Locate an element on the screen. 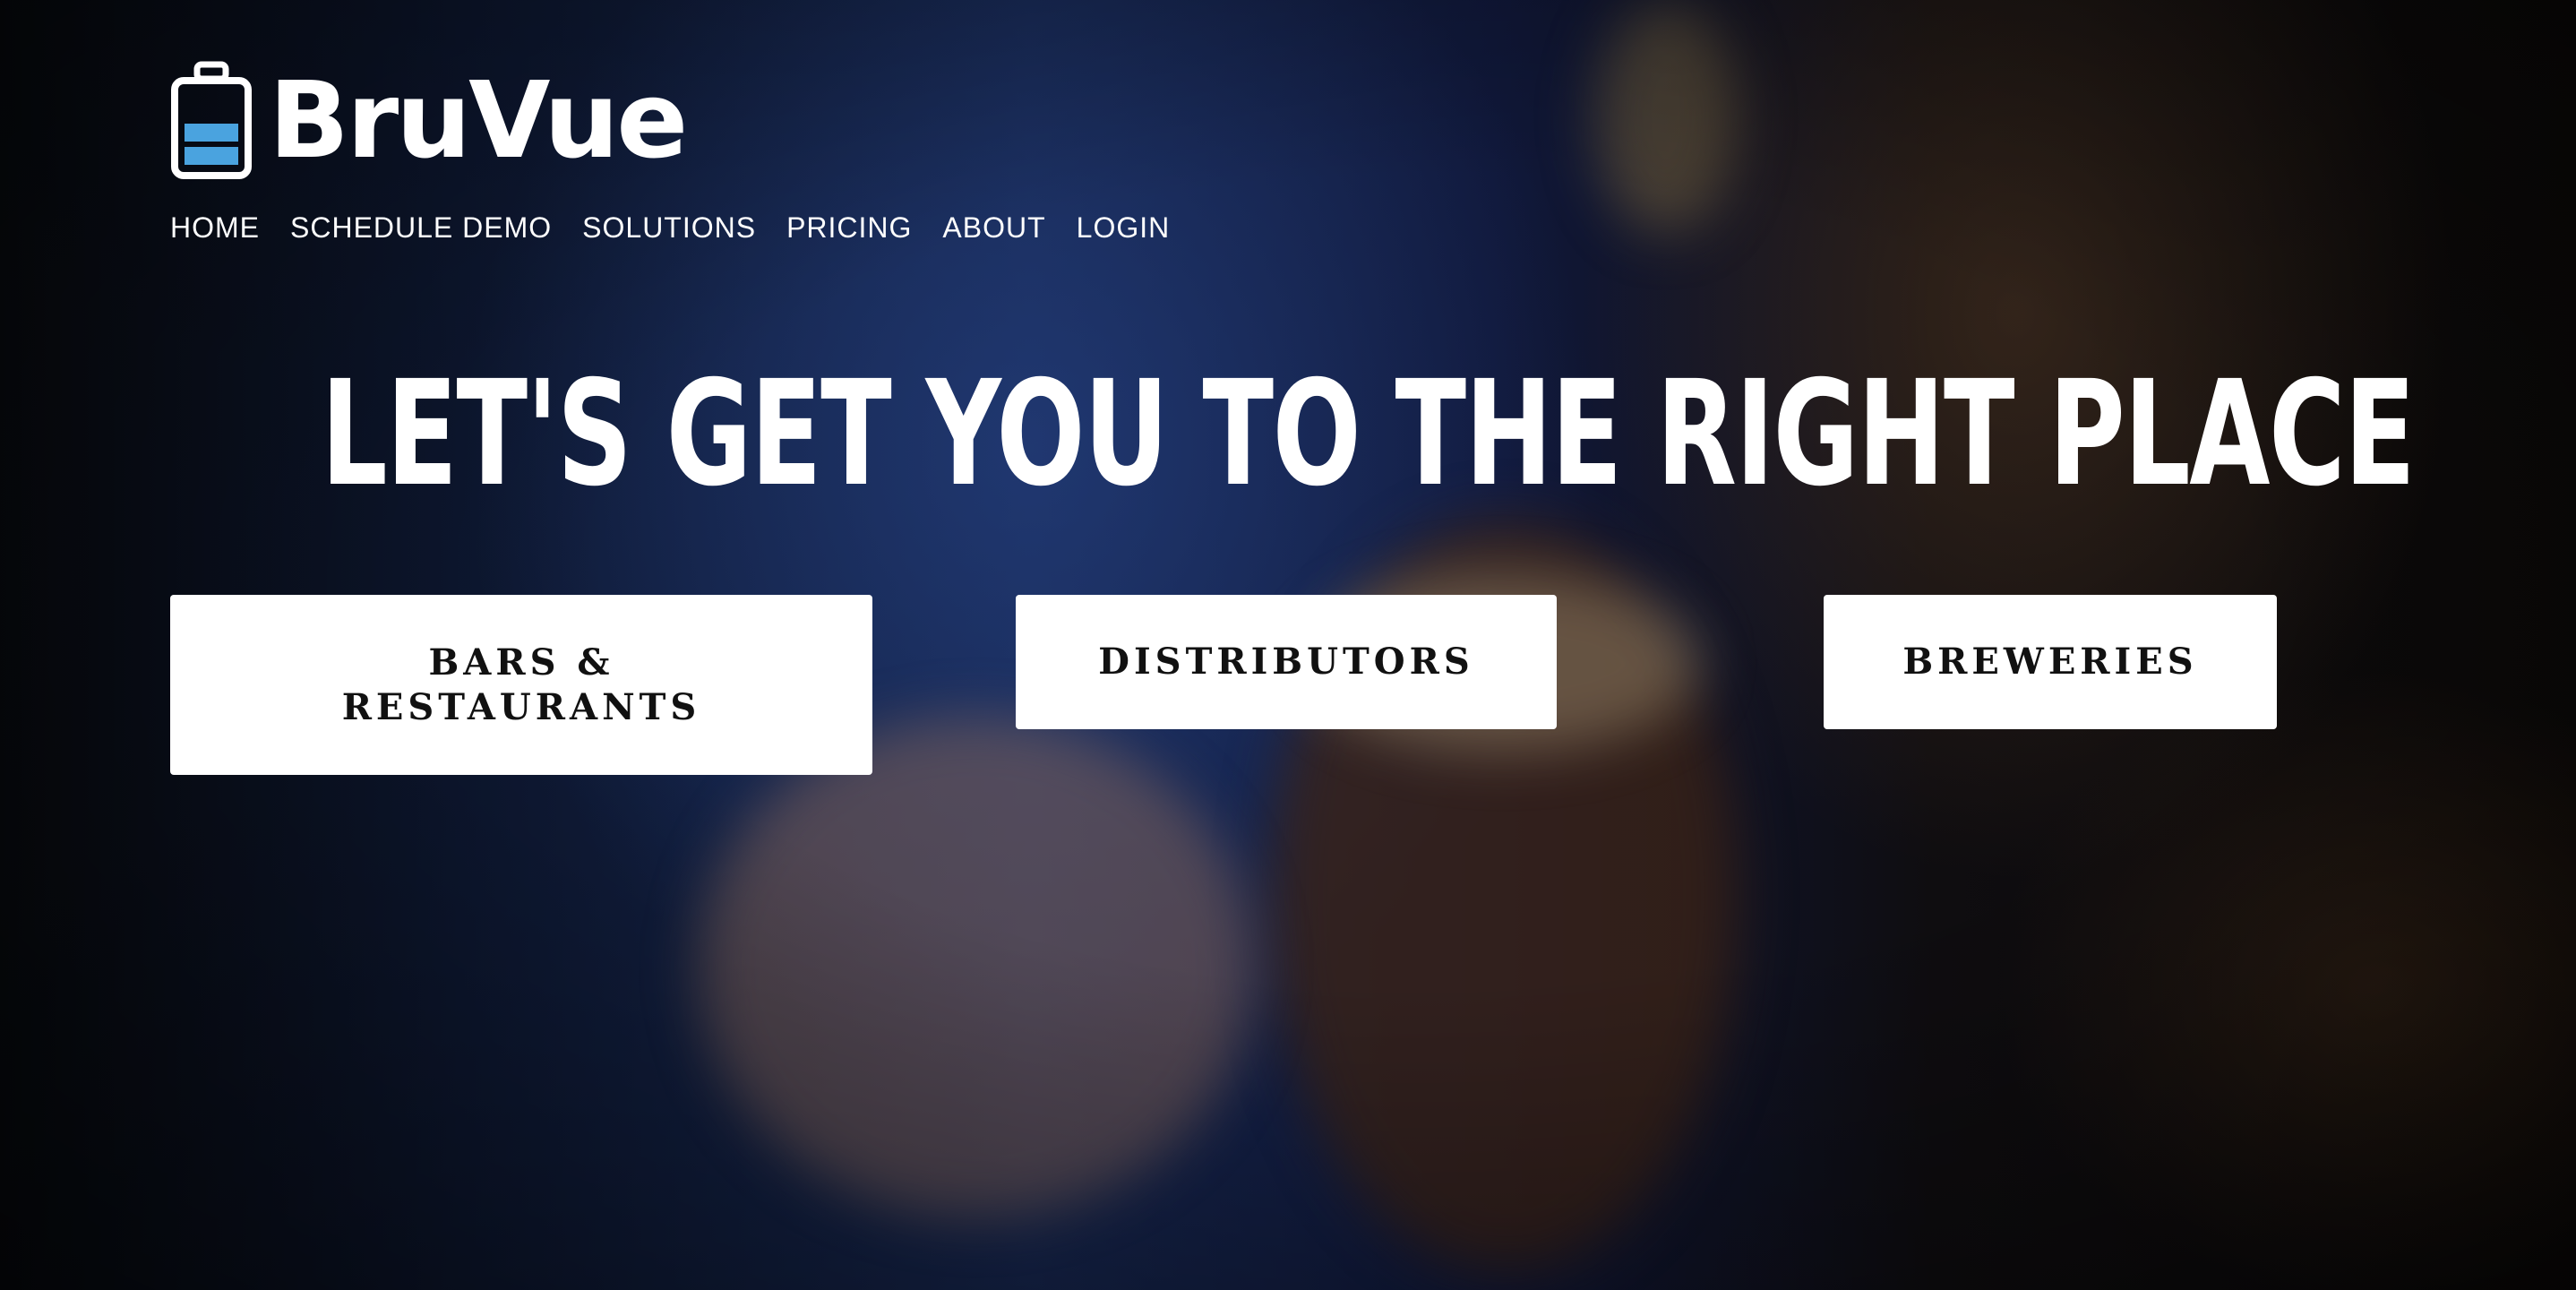  nav-link-about: ABOUT is located at coordinates (993, 228).